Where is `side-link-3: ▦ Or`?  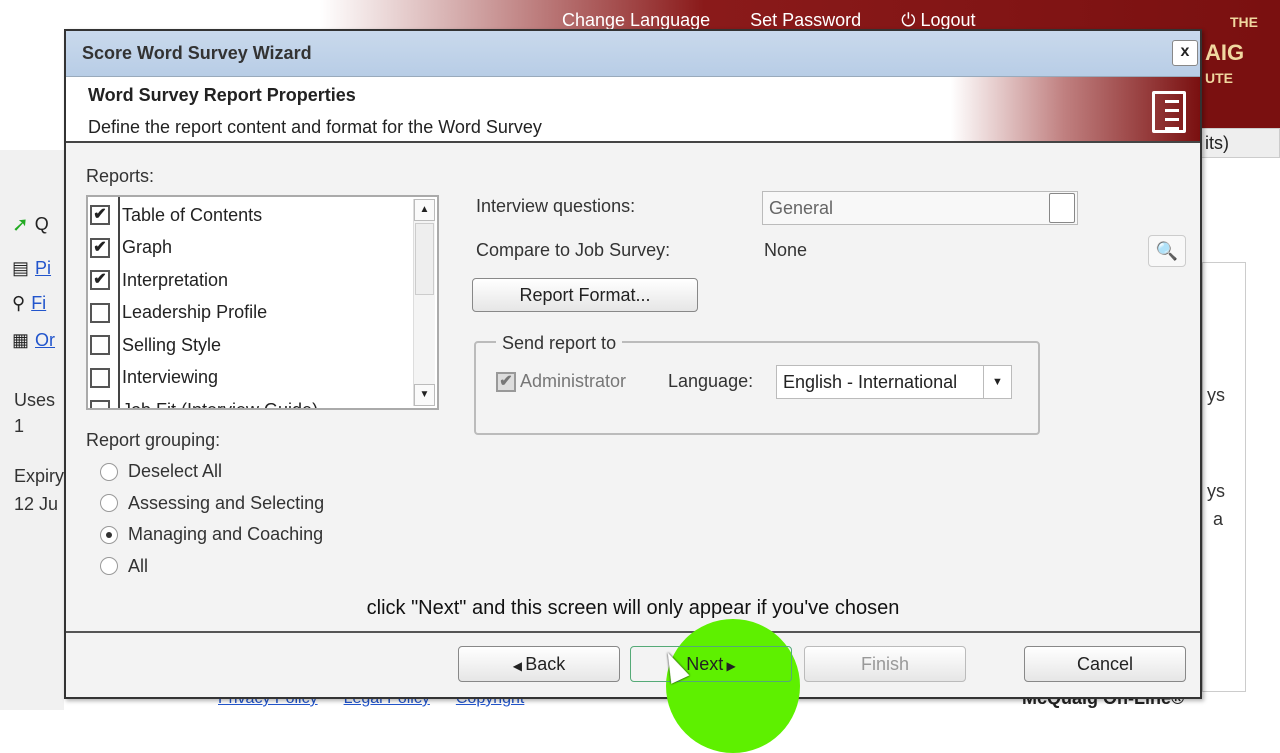
side-link-3: ▦ Or is located at coordinates (33, 340).